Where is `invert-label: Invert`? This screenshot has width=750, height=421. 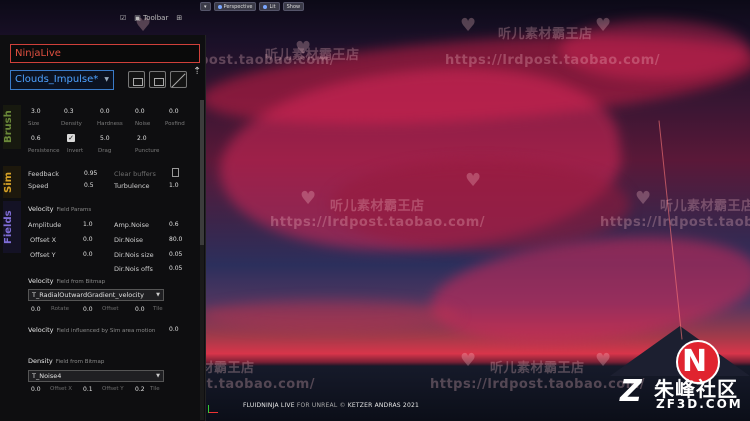
invert-label: Invert is located at coordinates (75, 151).